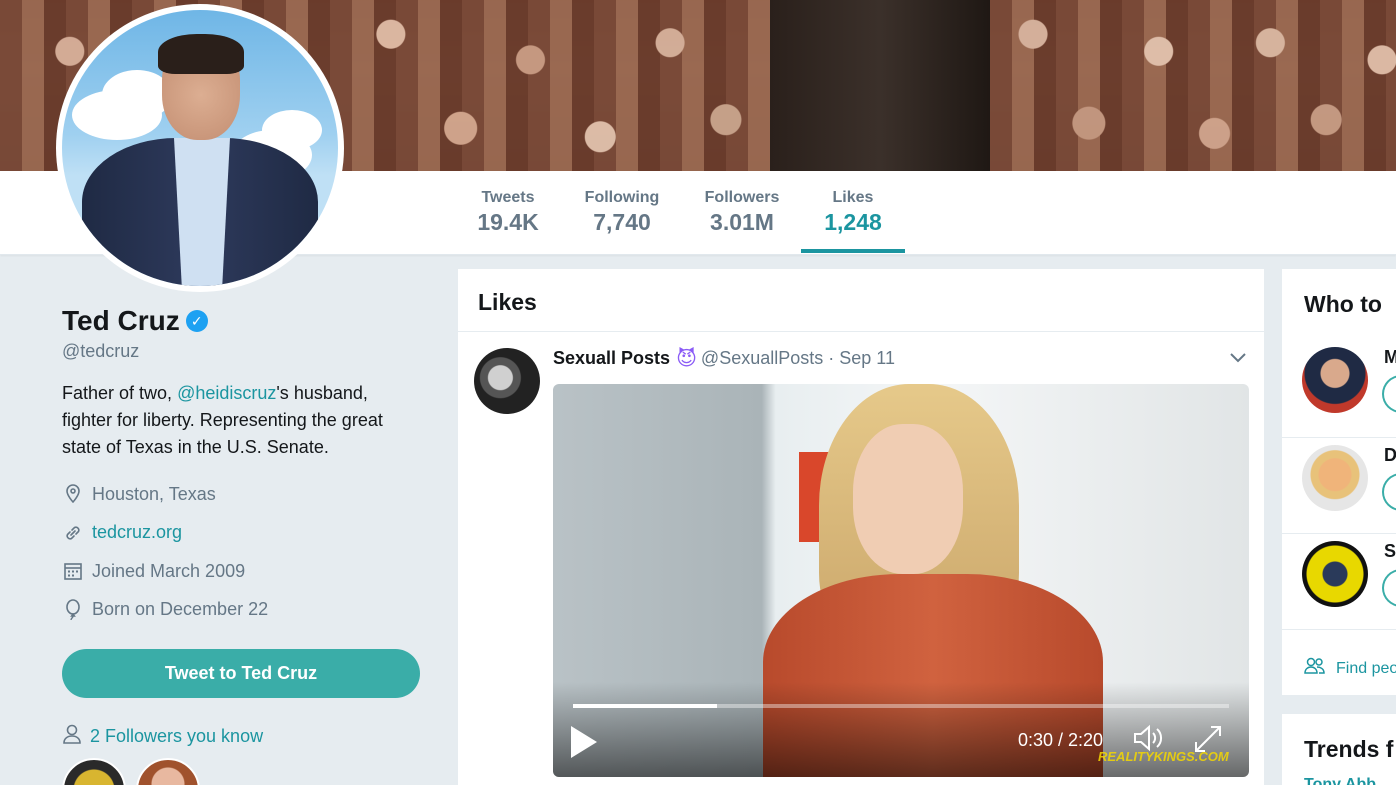 Image resolution: width=1396 pixels, height=785 pixels. Describe the element at coordinates (176, 736) in the screenshot. I see `followers-you-know-link: 2 Followers you know` at that location.